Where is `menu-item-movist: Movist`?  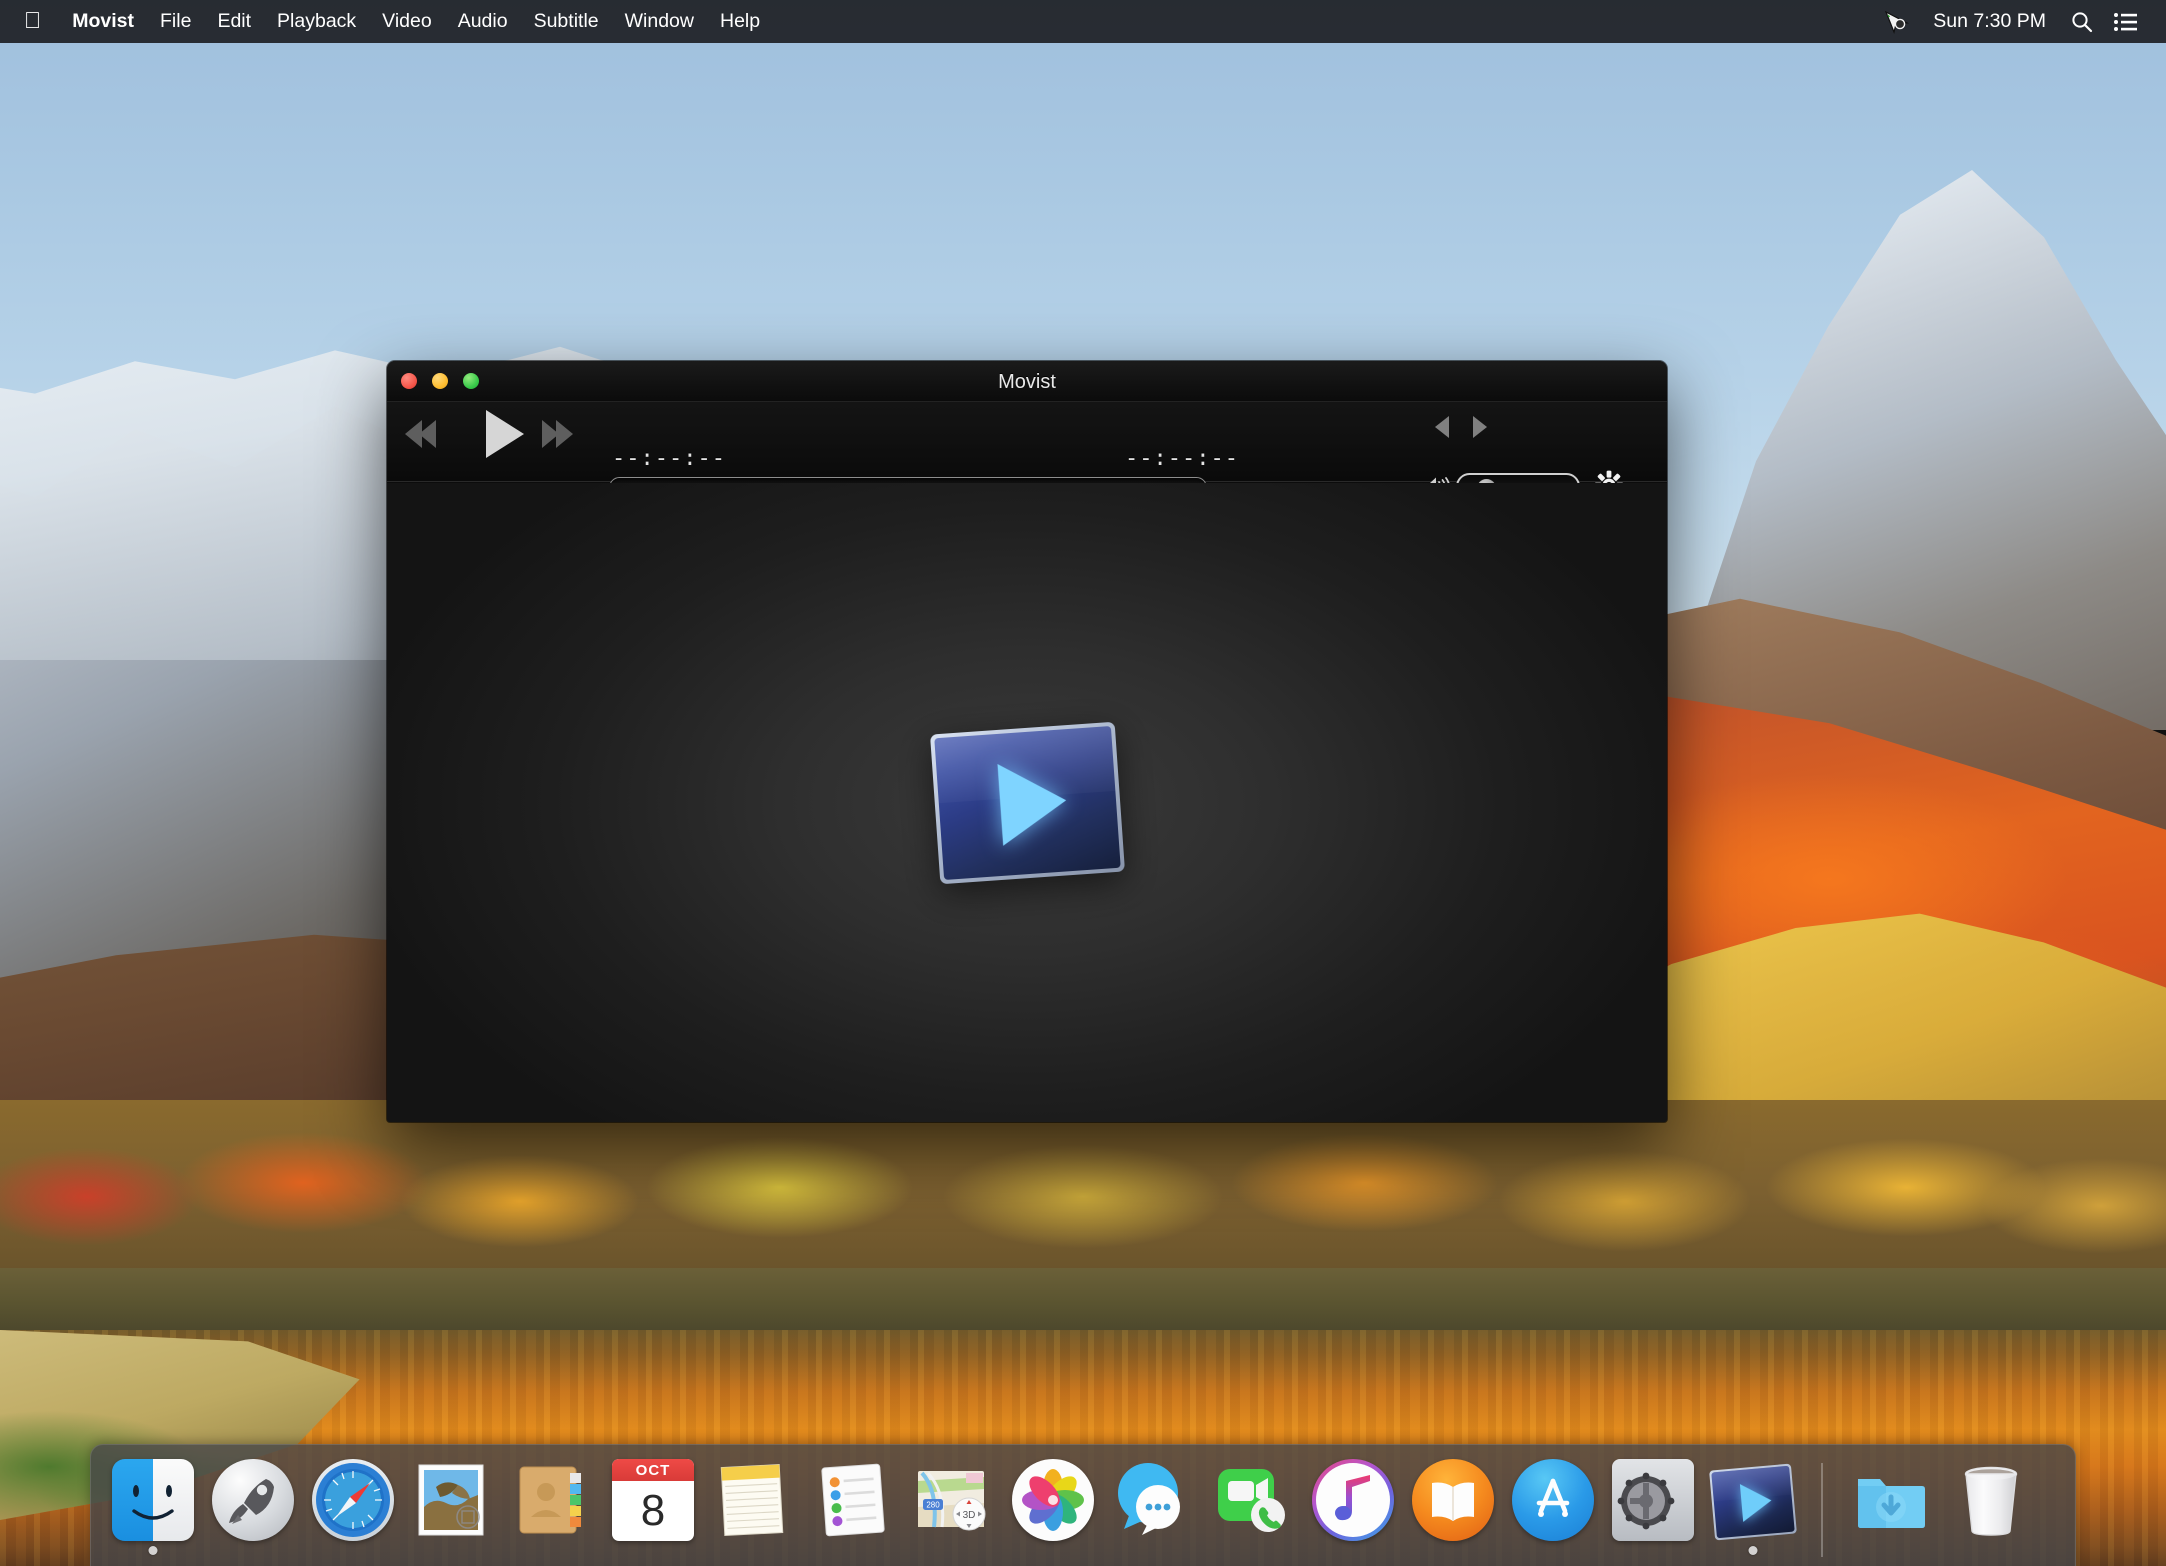
menu-item-movist: Movist is located at coordinates (103, 21).